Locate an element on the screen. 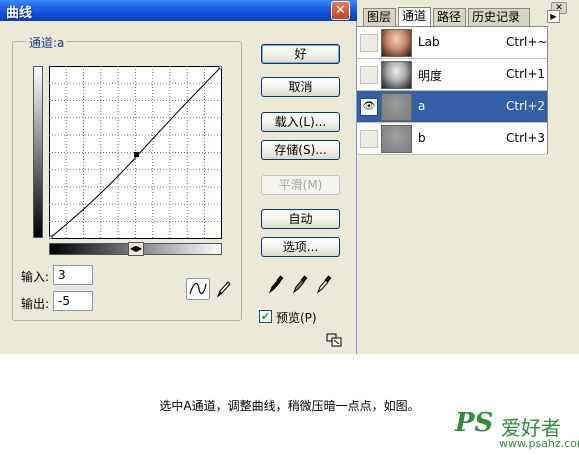  channel-name: a is located at coordinates (422, 106).